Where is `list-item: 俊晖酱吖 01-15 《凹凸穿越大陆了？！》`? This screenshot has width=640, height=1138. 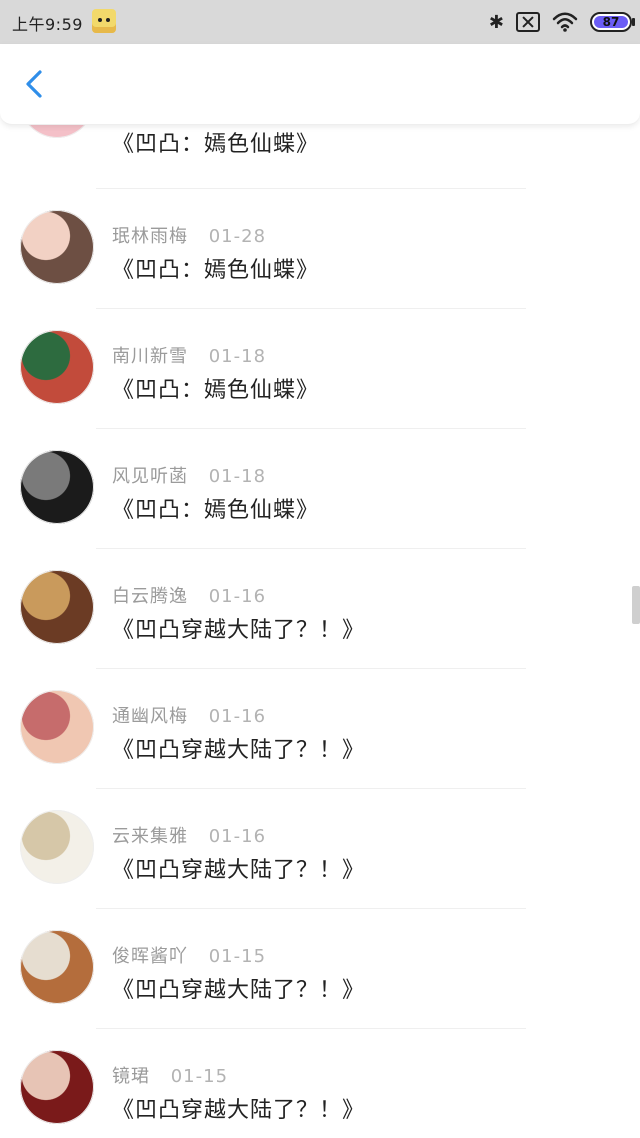
list-item: 俊晖酱吖 01-15 《凹凸穿越大陆了？！》 is located at coordinates (320, 990).